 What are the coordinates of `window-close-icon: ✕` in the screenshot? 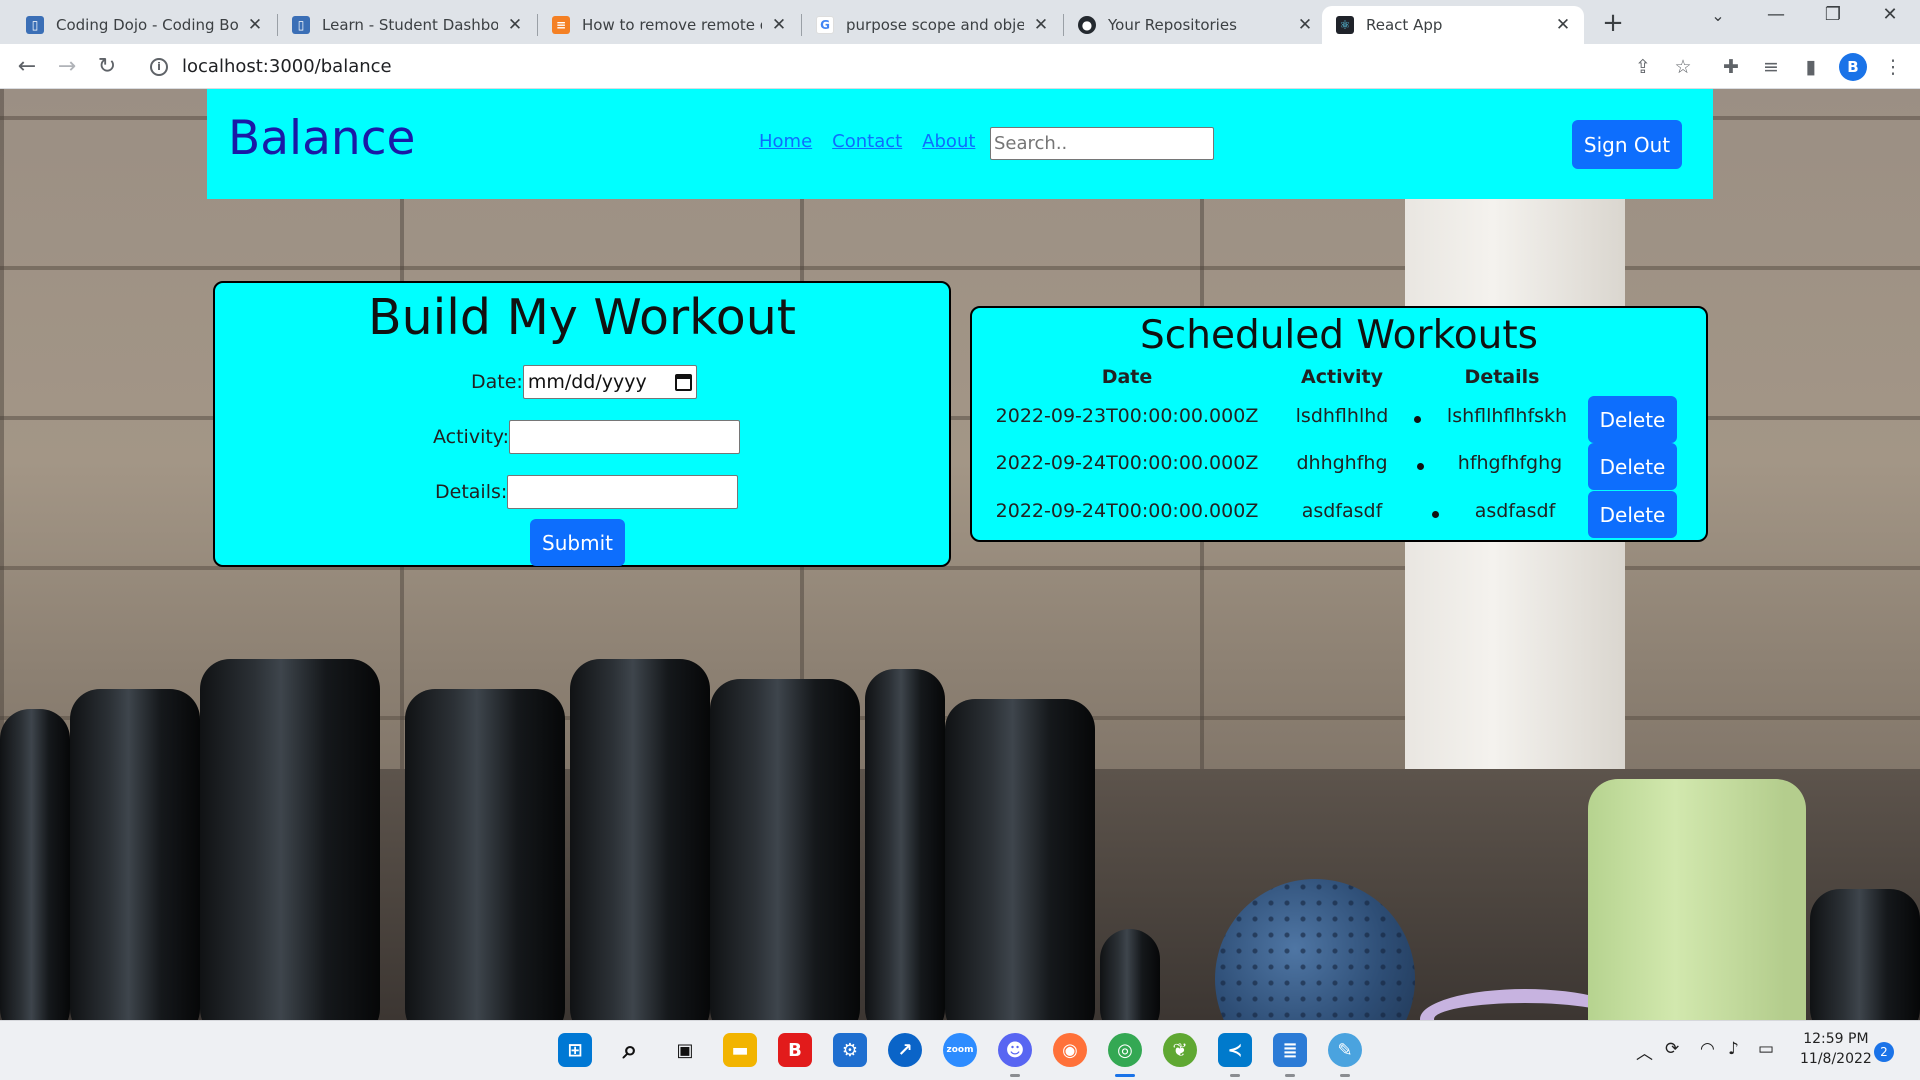 It's located at (1890, 14).